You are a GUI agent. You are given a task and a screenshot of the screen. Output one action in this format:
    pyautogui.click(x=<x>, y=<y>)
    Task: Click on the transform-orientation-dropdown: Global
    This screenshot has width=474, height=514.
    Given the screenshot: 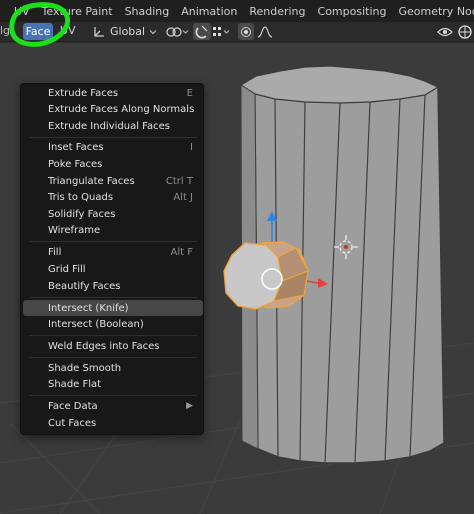 What is the action you would take?
    pyautogui.click(x=125, y=31)
    